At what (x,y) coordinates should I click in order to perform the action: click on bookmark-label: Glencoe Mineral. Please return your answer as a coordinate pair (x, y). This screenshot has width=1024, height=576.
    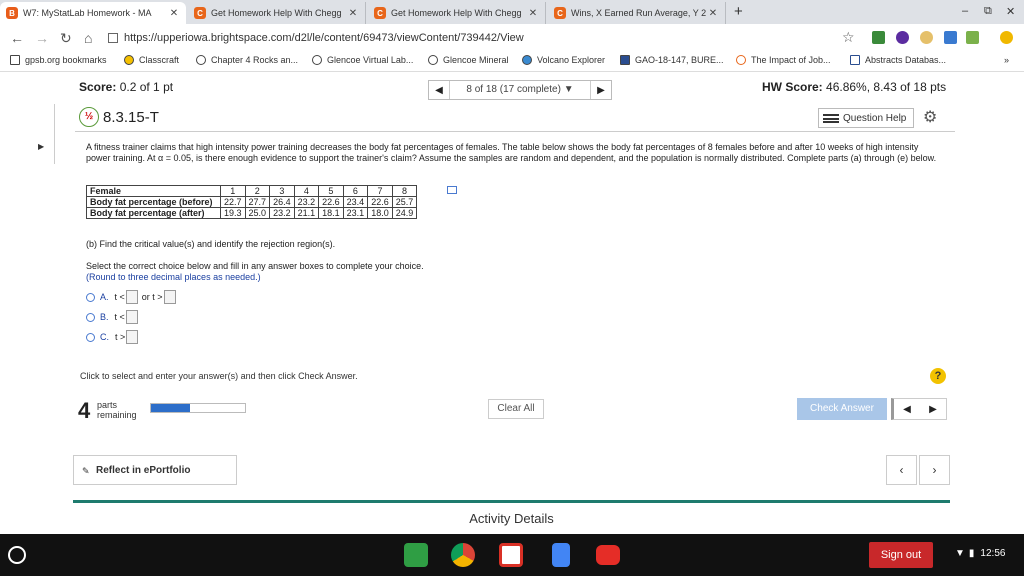
    Looking at the image, I should click on (476, 60).